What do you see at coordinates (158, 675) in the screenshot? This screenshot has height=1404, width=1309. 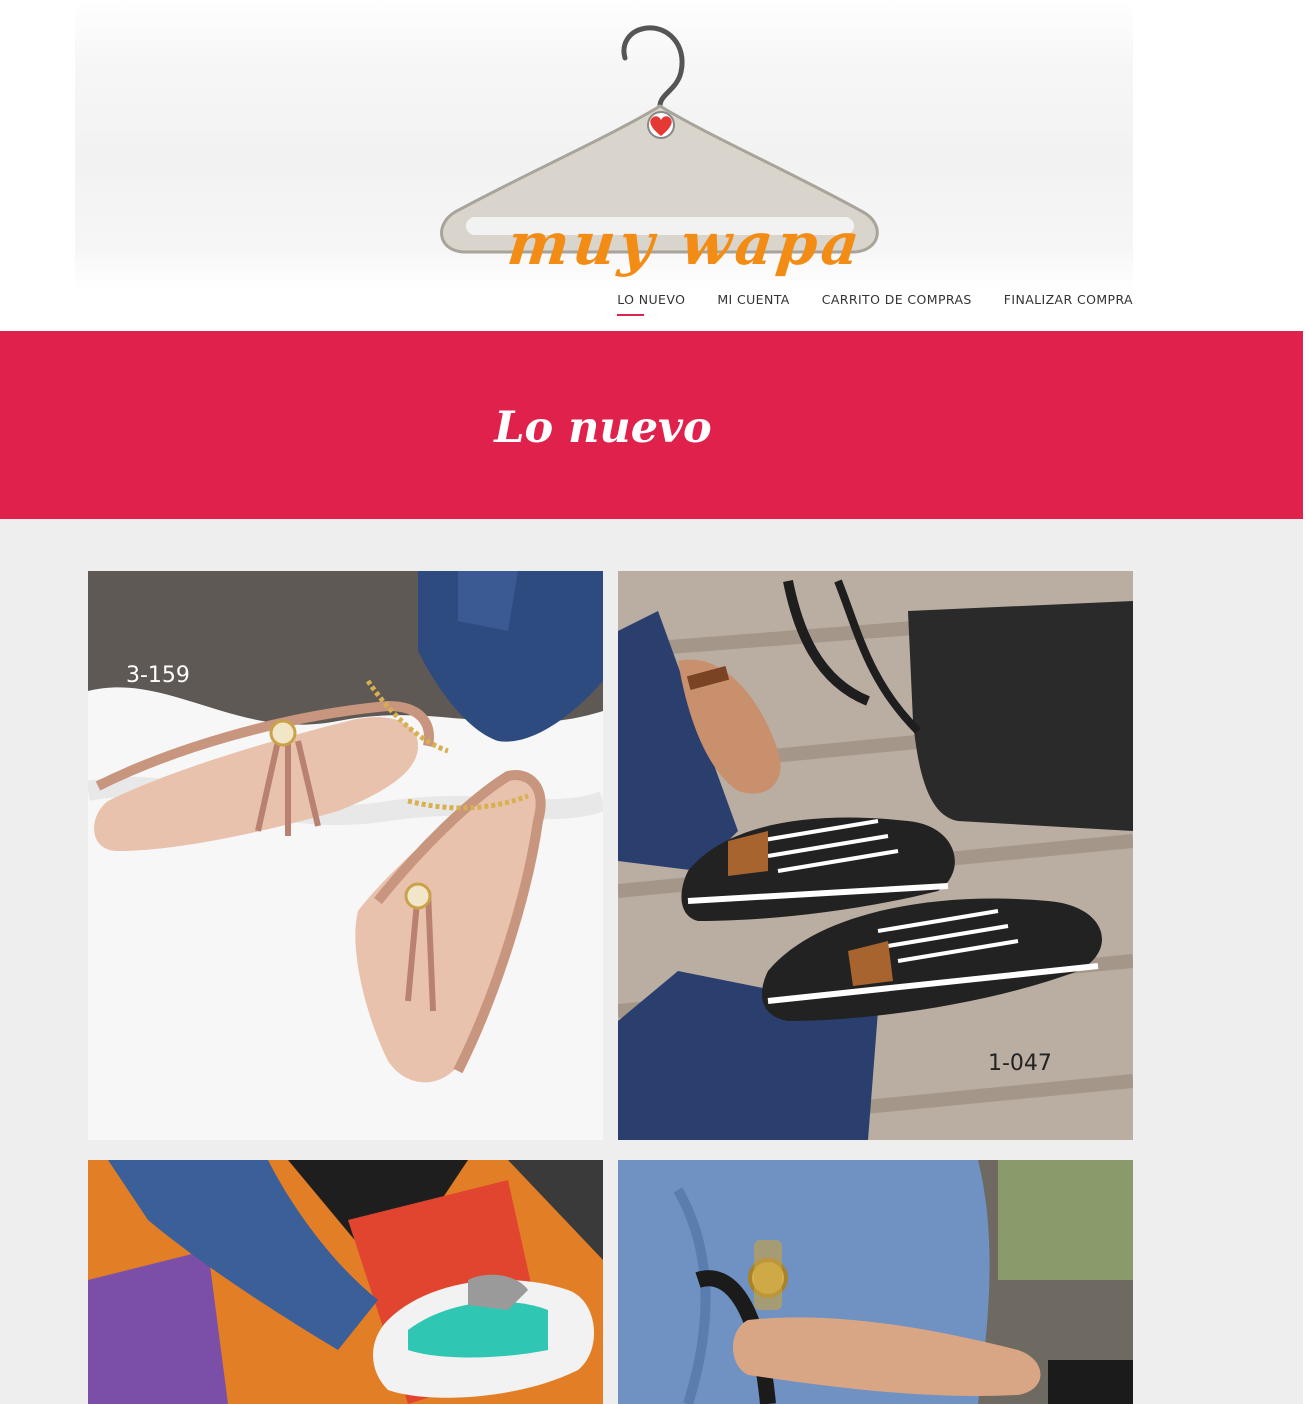 I see `product-code: 3-159` at bounding box center [158, 675].